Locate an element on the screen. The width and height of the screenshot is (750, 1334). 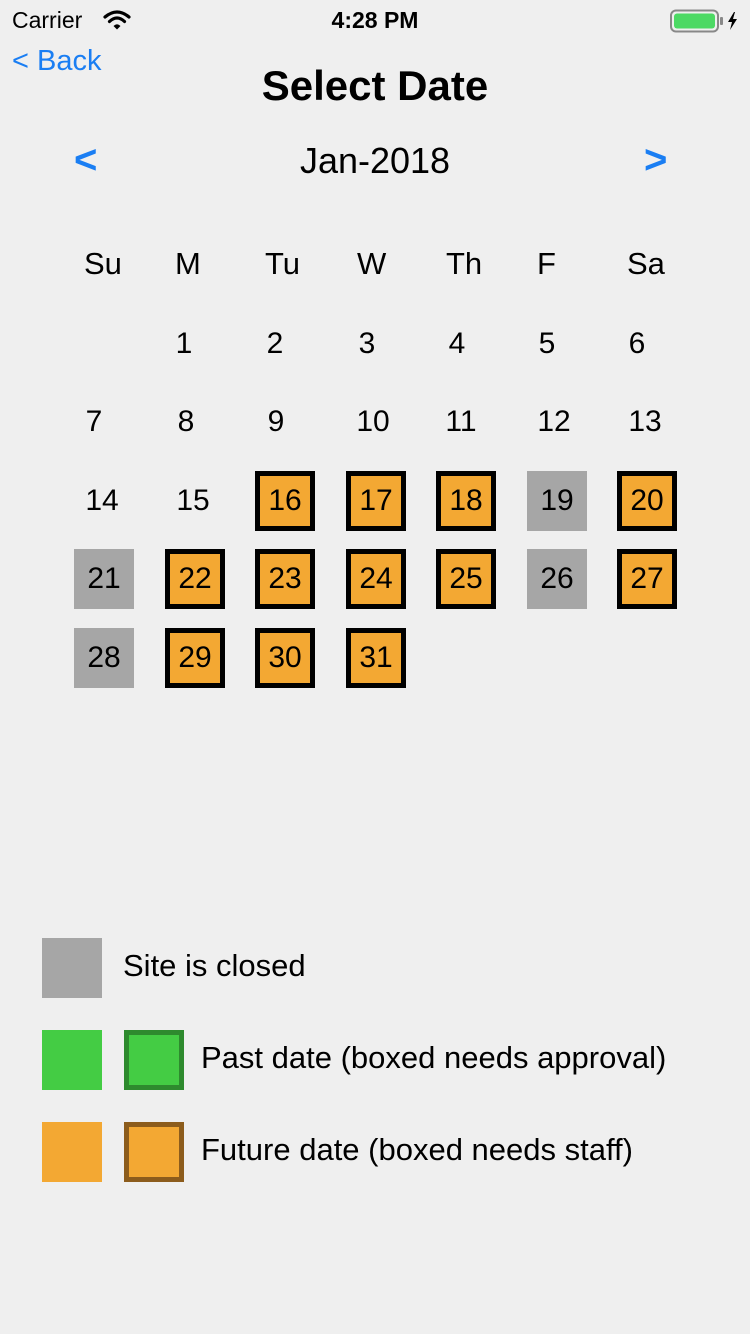
clock: 4:28 PM is located at coordinates (375, 20).